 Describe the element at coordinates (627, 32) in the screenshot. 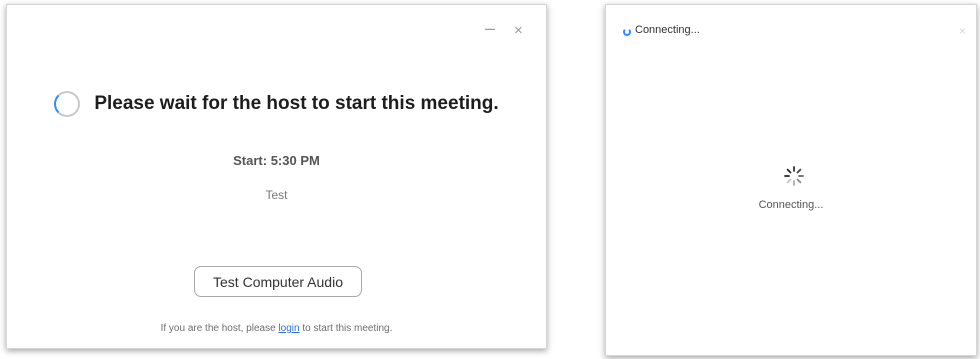

I see `zoom-logo-icon` at that location.